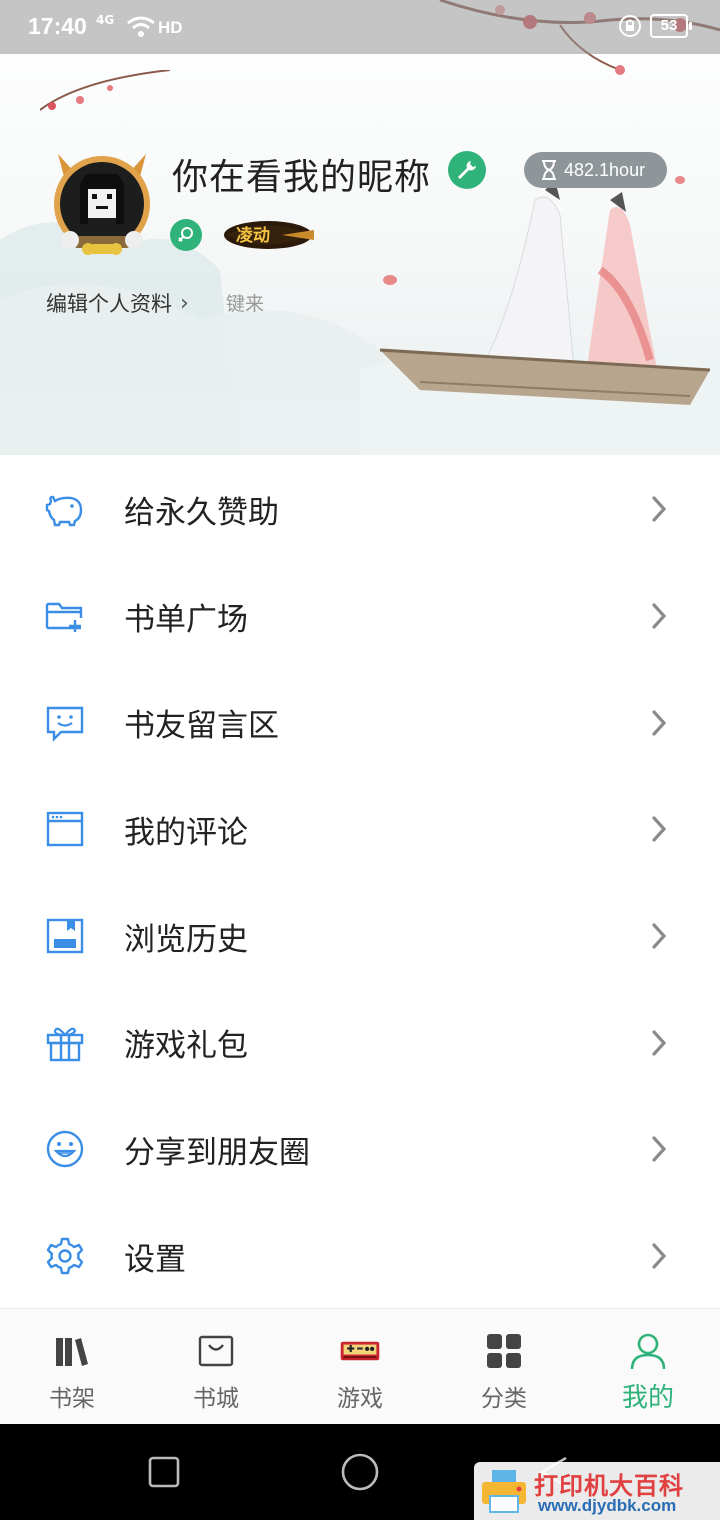  What do you see at coordinates (360, 27) in the screenshot?
I see `status-bar: 17:40 4G HD 53` at bounding box center [360, 27].